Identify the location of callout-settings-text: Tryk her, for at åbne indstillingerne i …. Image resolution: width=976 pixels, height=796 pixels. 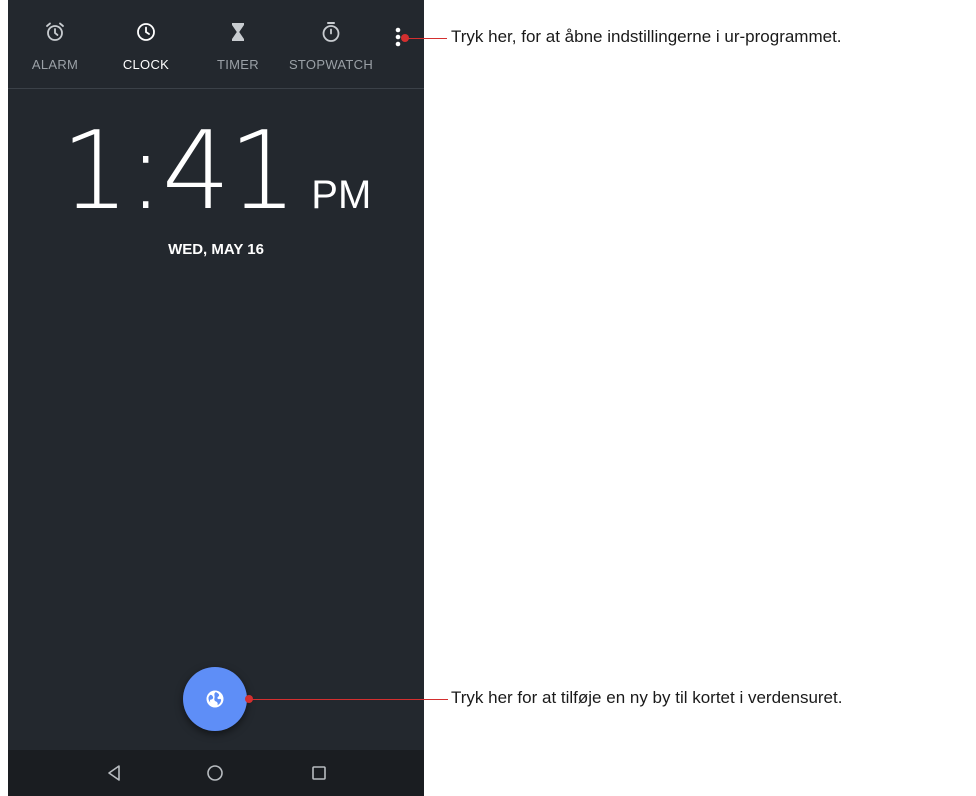
(646, 36).